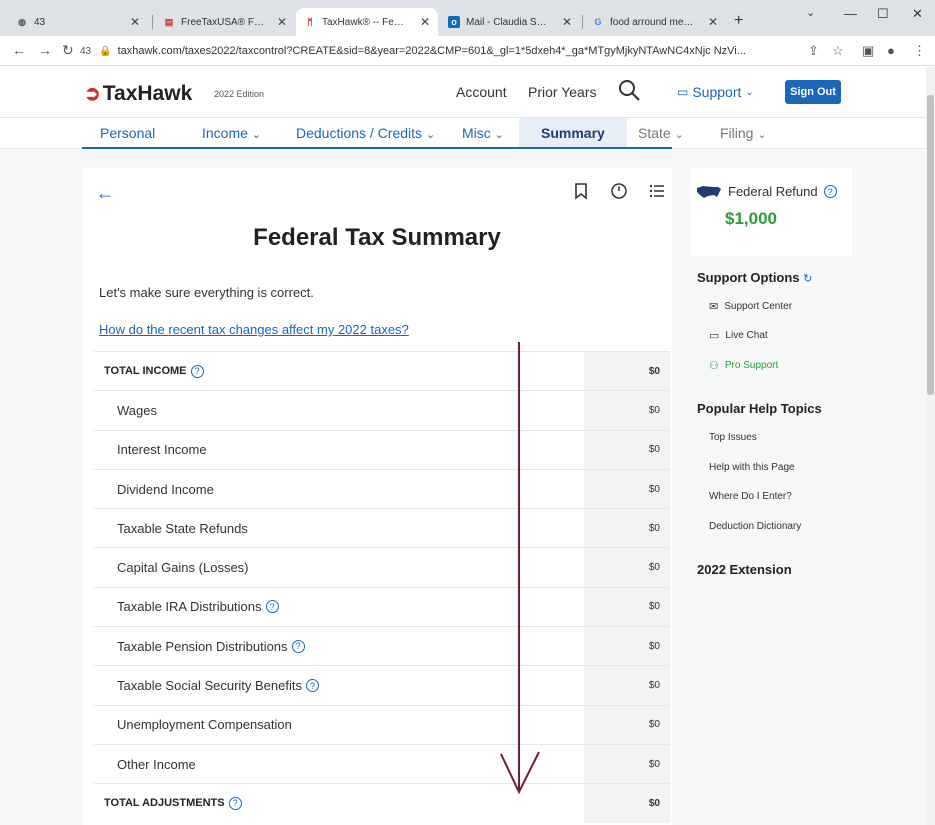 The width and height of the screenshot is (935, 825). Describe the element at coordinates (138, 93) in the screenshot. I see `taxhawk-logo: ➲ TaxHawk` at that location.